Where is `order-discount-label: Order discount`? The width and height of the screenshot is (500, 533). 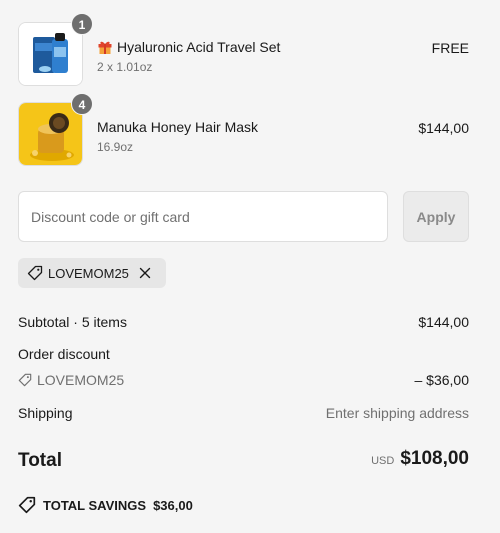
order-discount-label: Order discount is located at coordinates (64, 354).